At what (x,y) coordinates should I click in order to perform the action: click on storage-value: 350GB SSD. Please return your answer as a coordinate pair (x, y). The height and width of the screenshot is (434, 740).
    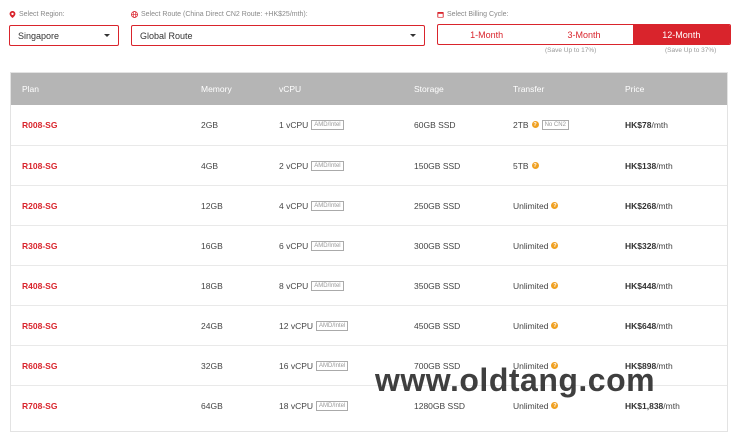
    Looking at the image, I should click on (437, 285).